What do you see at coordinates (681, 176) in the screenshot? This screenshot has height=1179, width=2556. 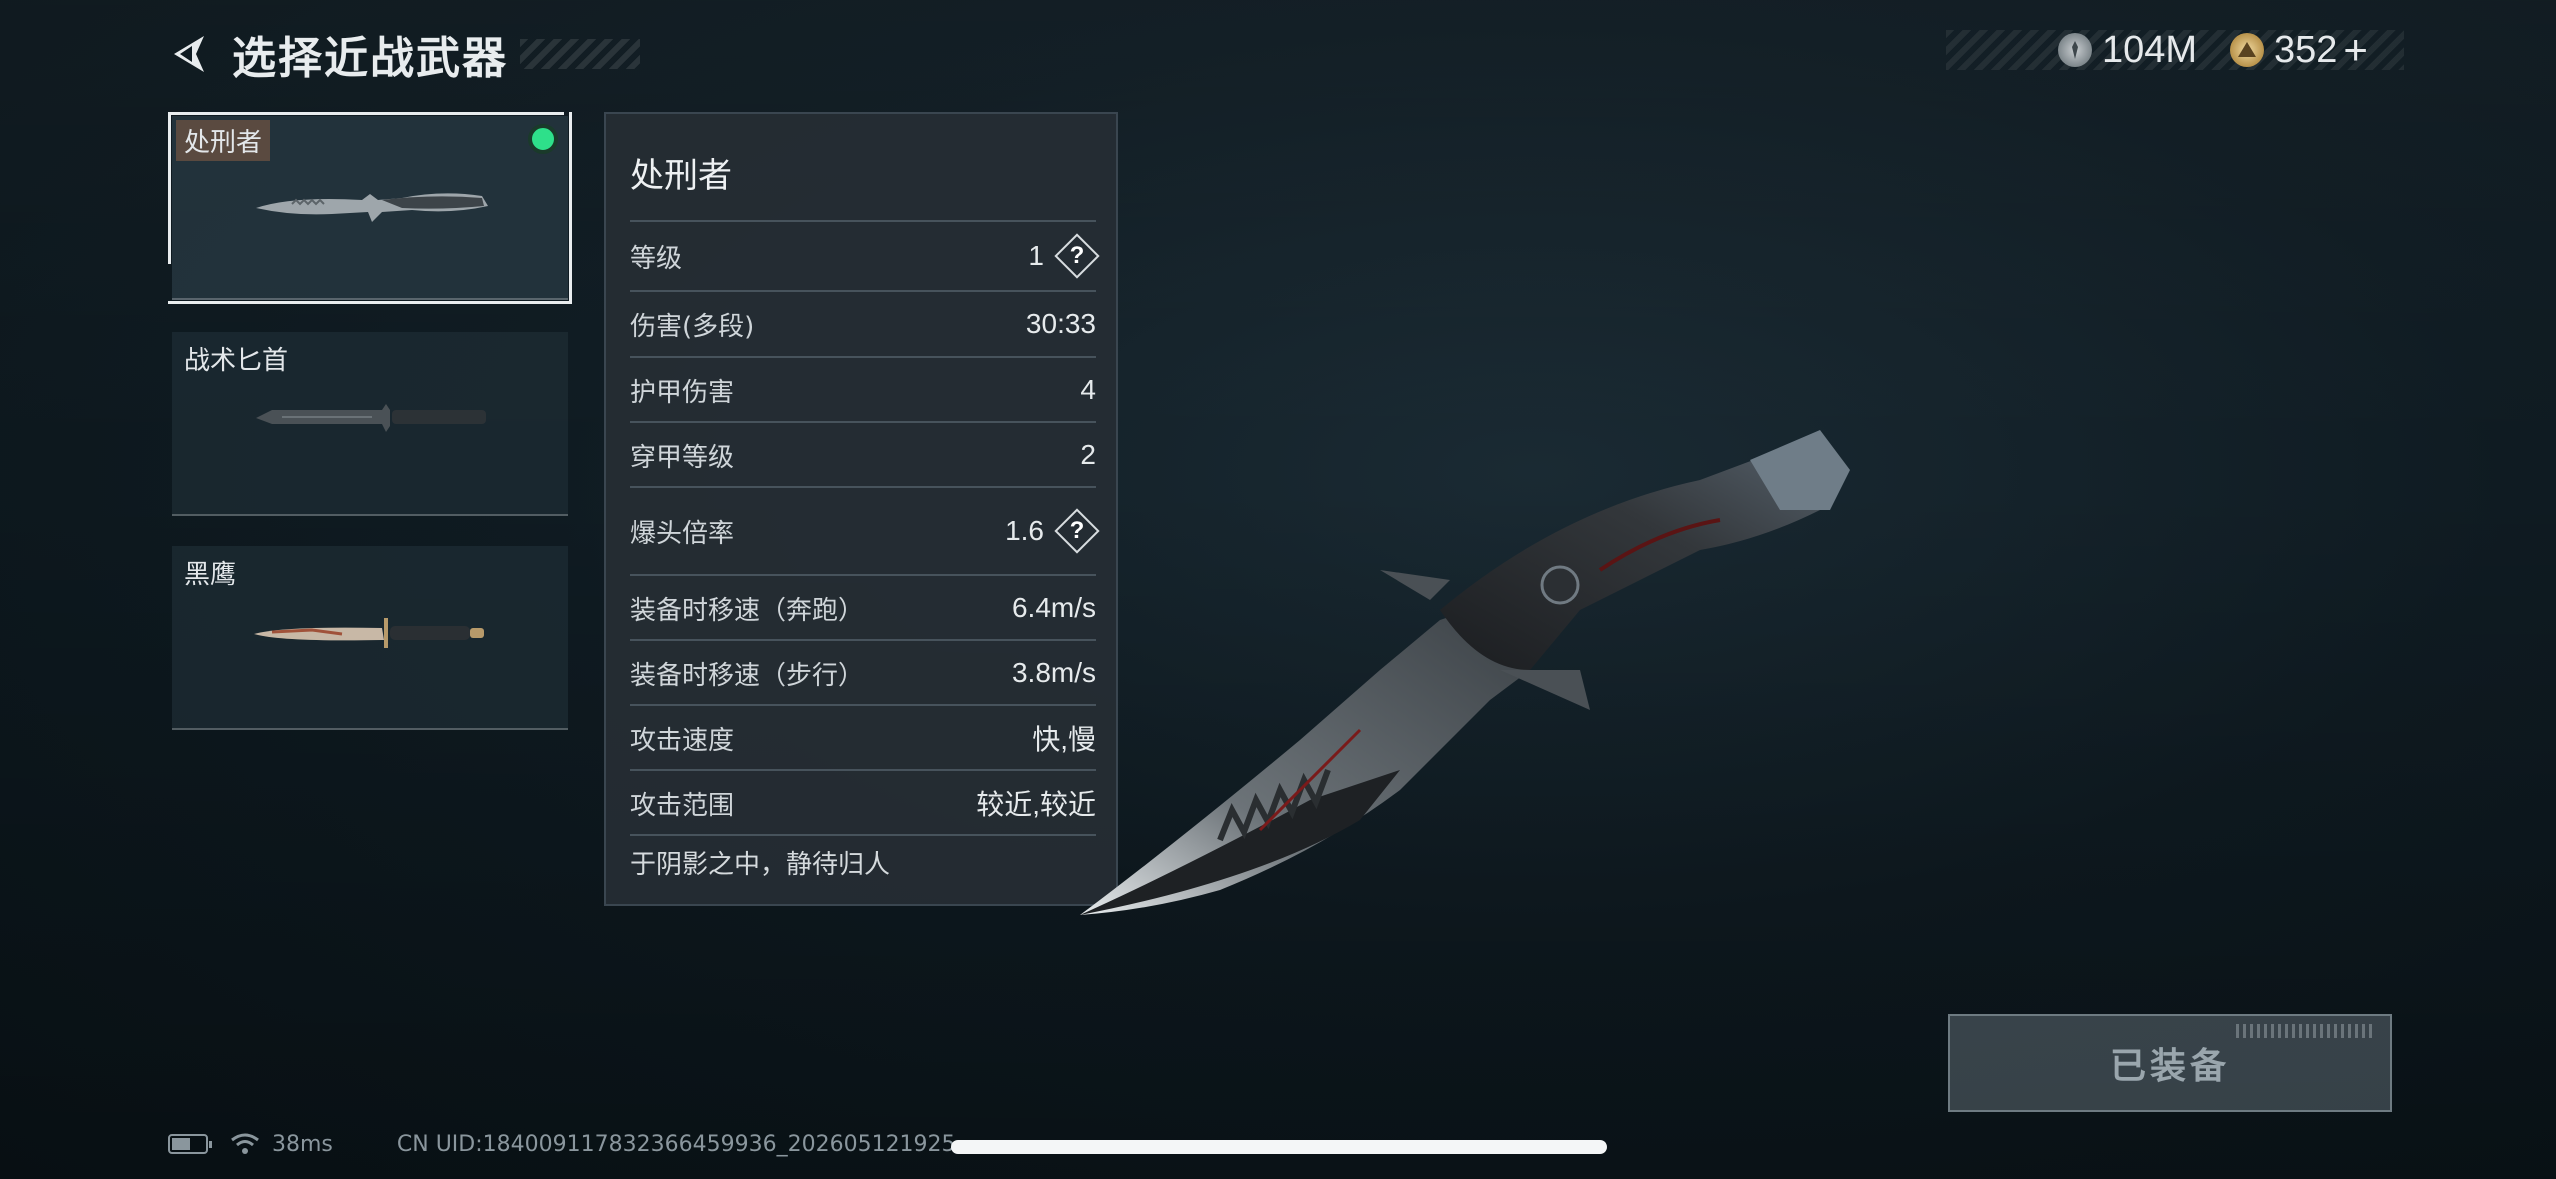 I see `stats-title: 处刑者` at bounding box center [681, 176].